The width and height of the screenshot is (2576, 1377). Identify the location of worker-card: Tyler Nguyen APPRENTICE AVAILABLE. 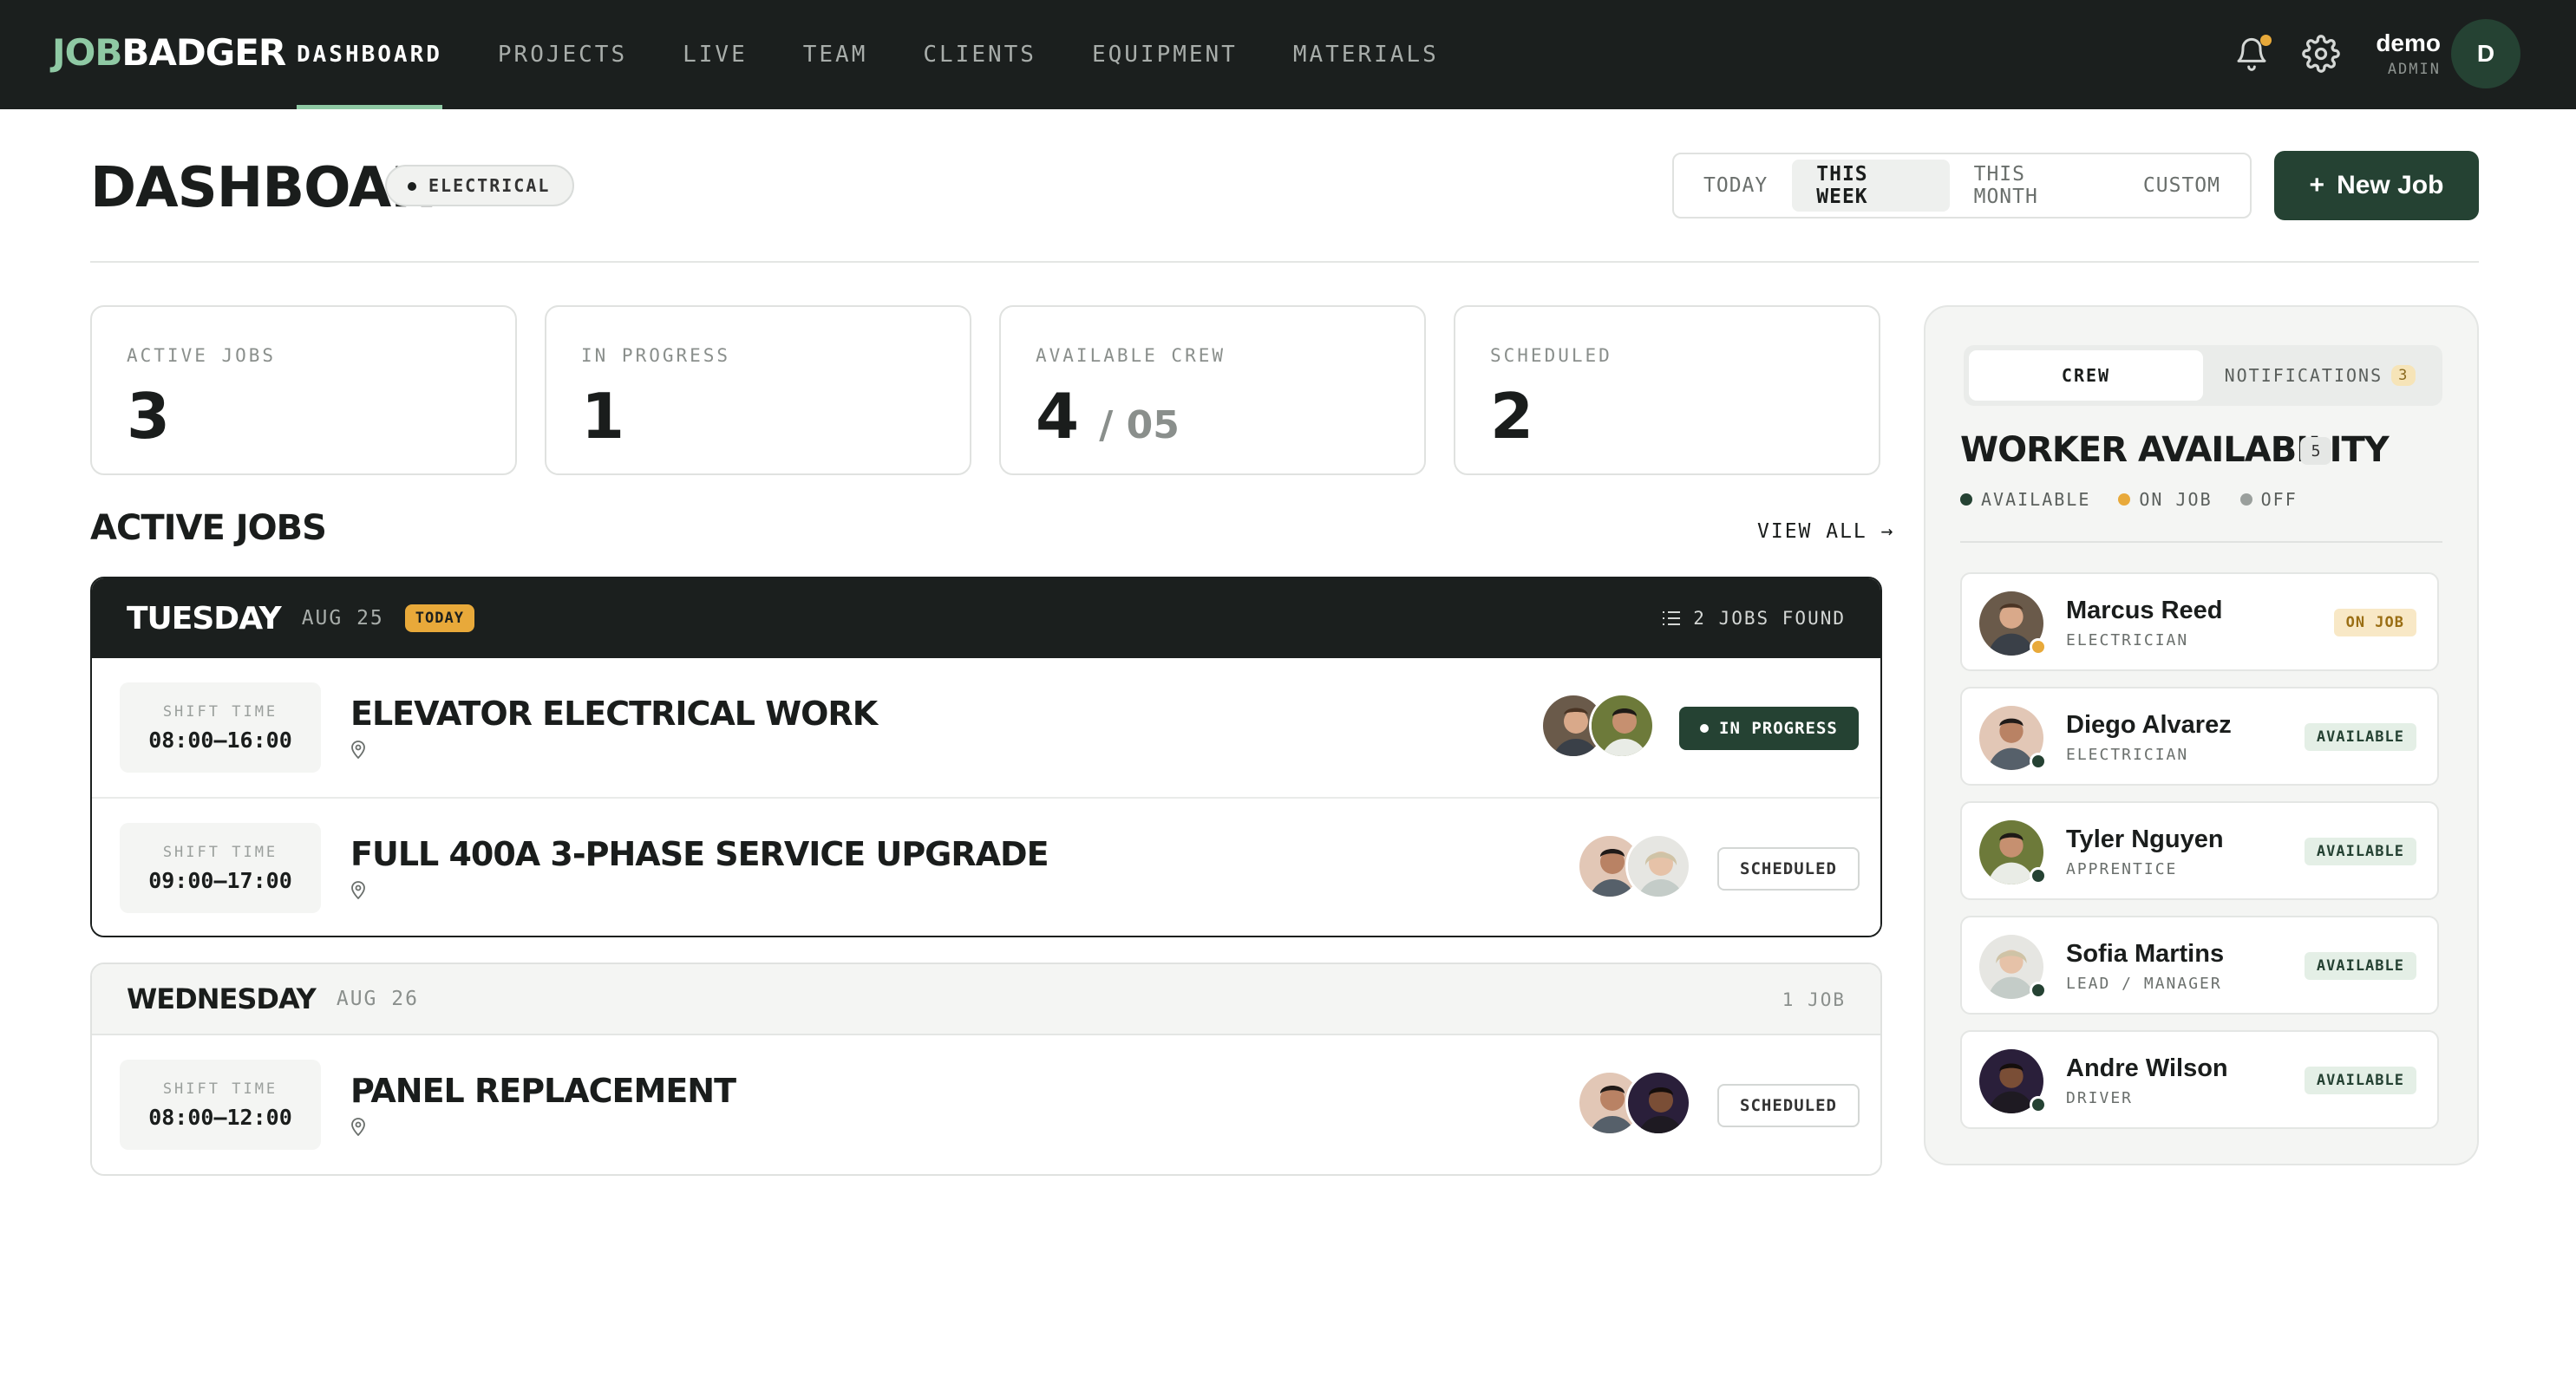
(2199, 850).